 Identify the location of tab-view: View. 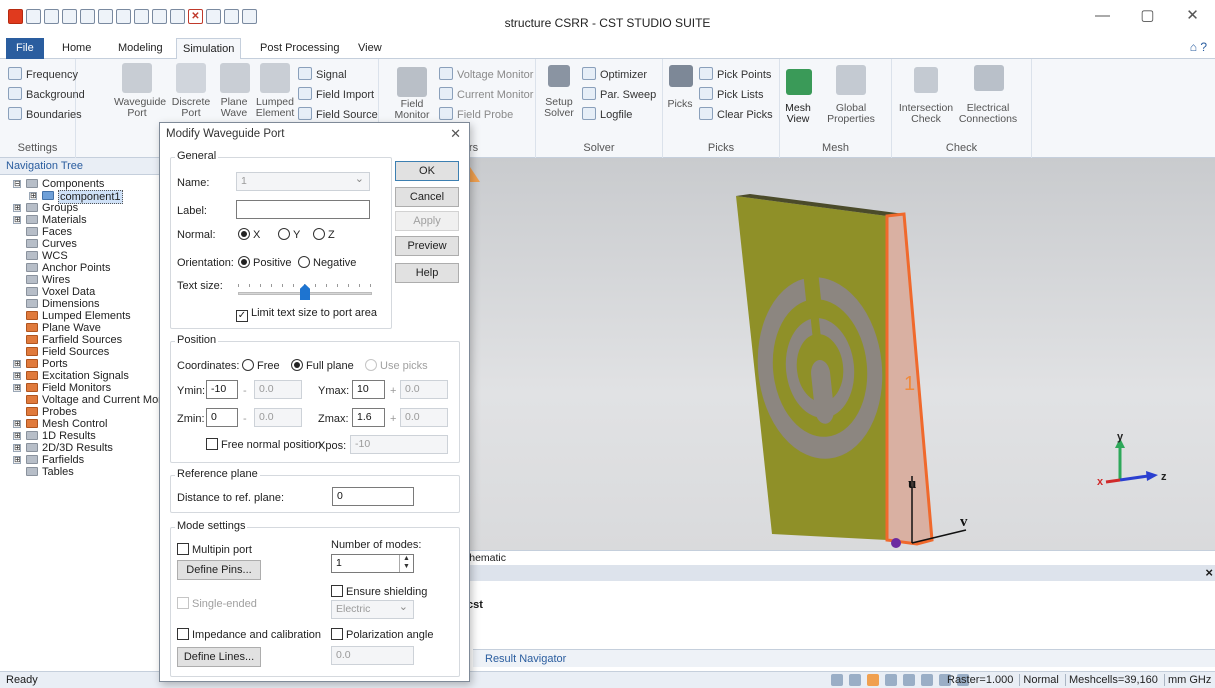
(370, 48).